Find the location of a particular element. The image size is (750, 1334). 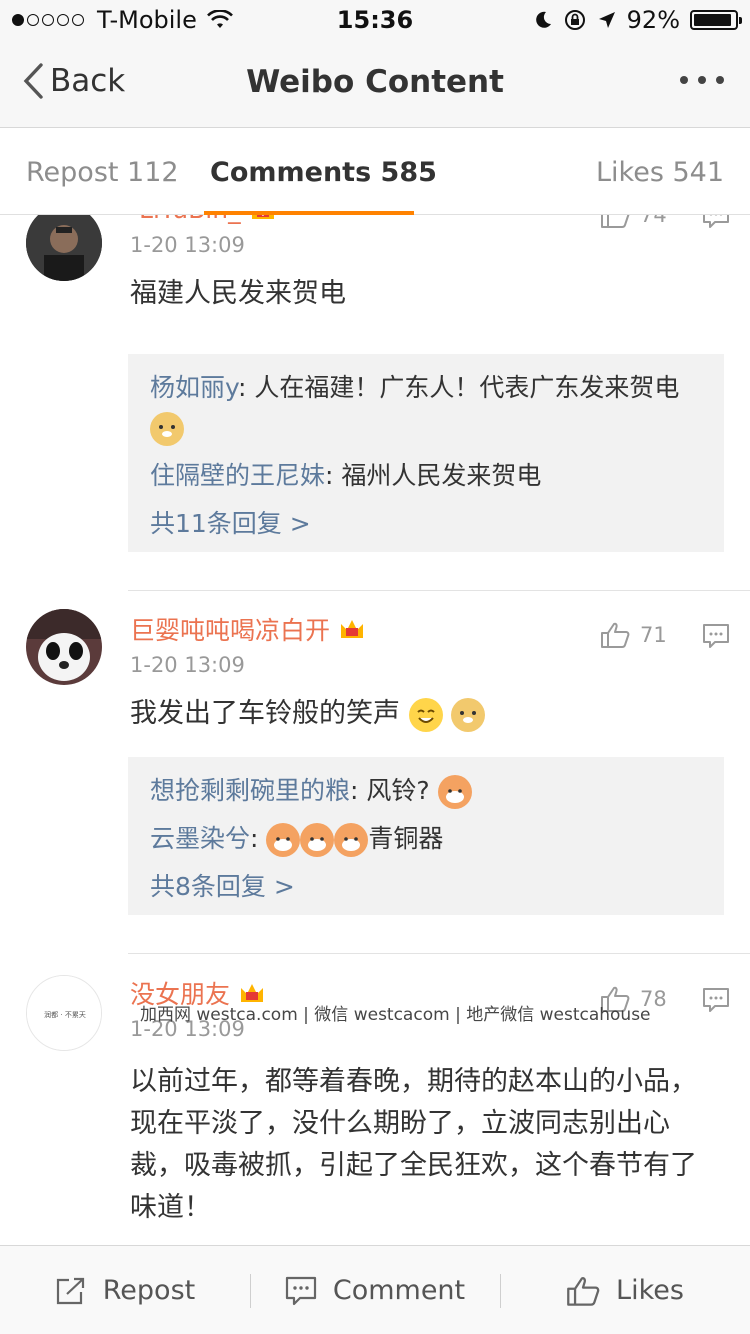

battery-percent: 92% is located at coordinates (653, 20).